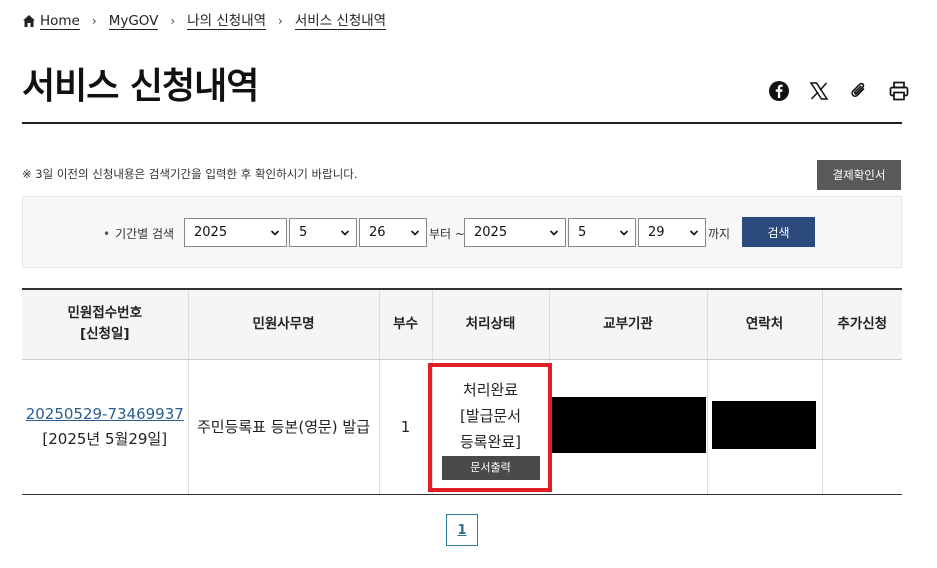 The width and height of the screenshot is (937, 568). Describe the element at coordinates (656, 232) in the screenshot. I see `to-day-value: 29` at that location.